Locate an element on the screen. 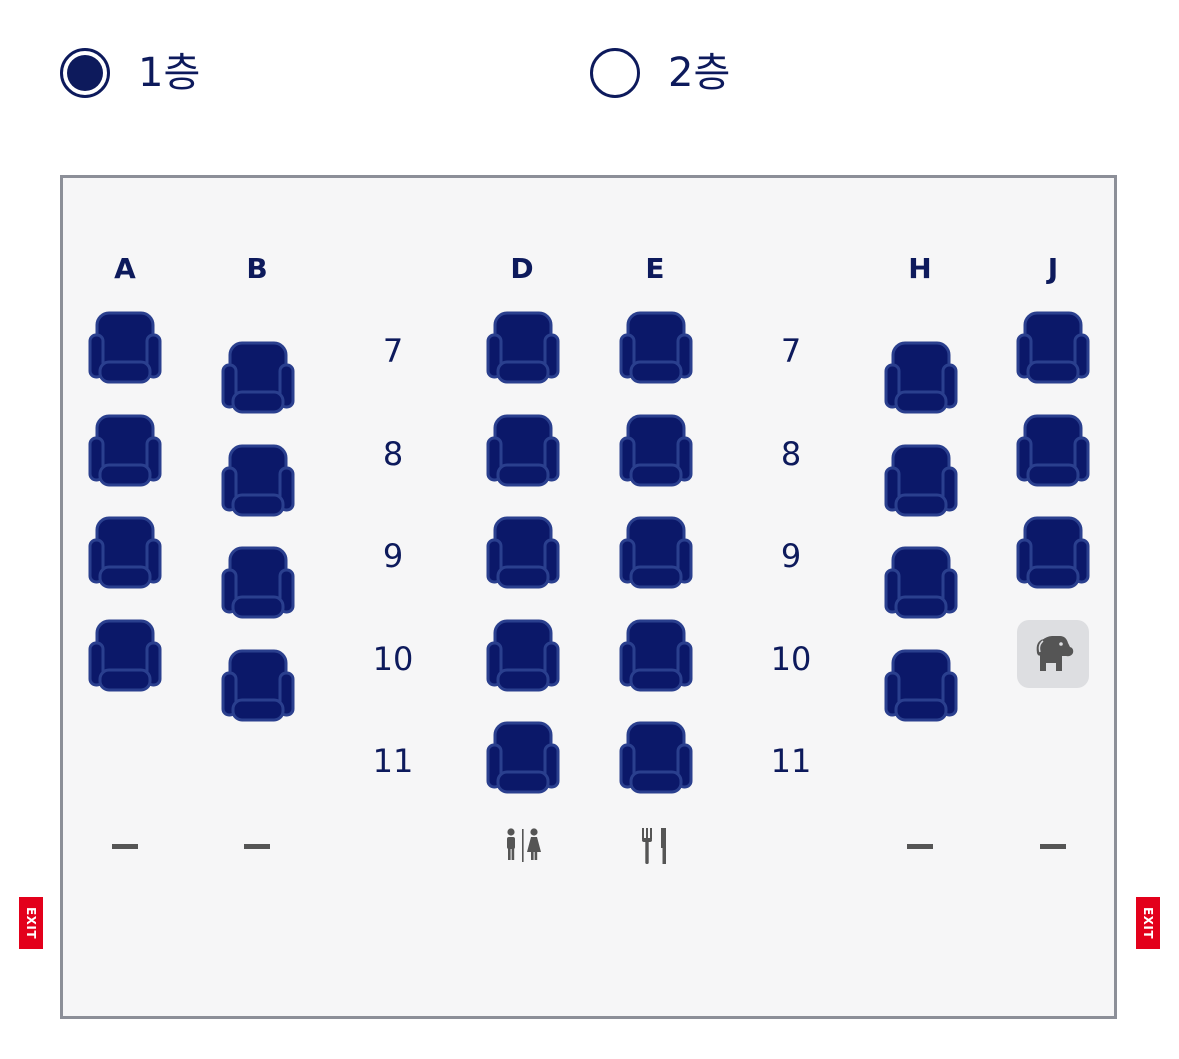 This screenshot has width=1179, height=1059. row-number-8-left: 8 is located at coordinates (393, 454).